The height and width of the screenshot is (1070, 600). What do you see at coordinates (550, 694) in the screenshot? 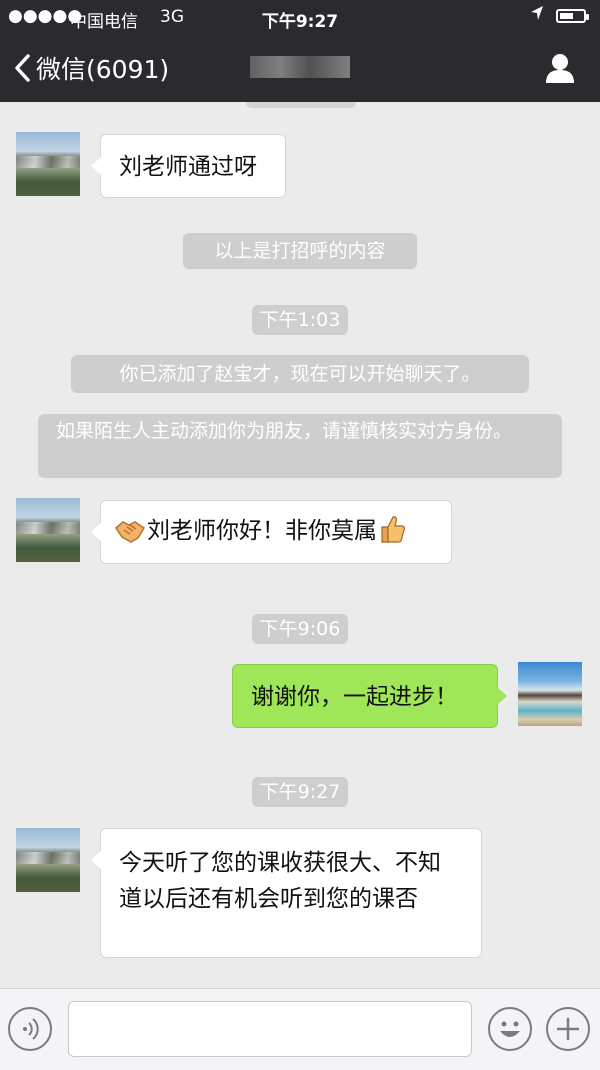
I see `avatar-self` at bounding box center [550, 694].